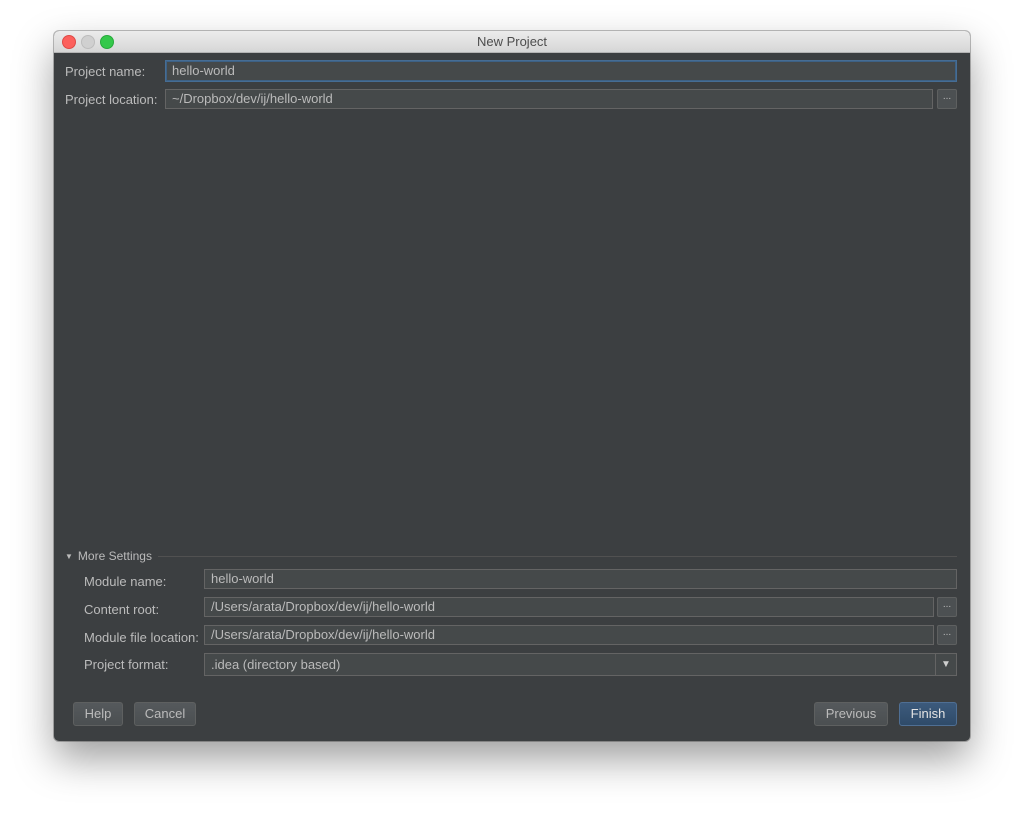 The height and width of the screenshot is (819, 1024). Describe the element at coordinates (276, 664) in the screenshot. I see `project-format-value: .idea (directory based)` at that location.